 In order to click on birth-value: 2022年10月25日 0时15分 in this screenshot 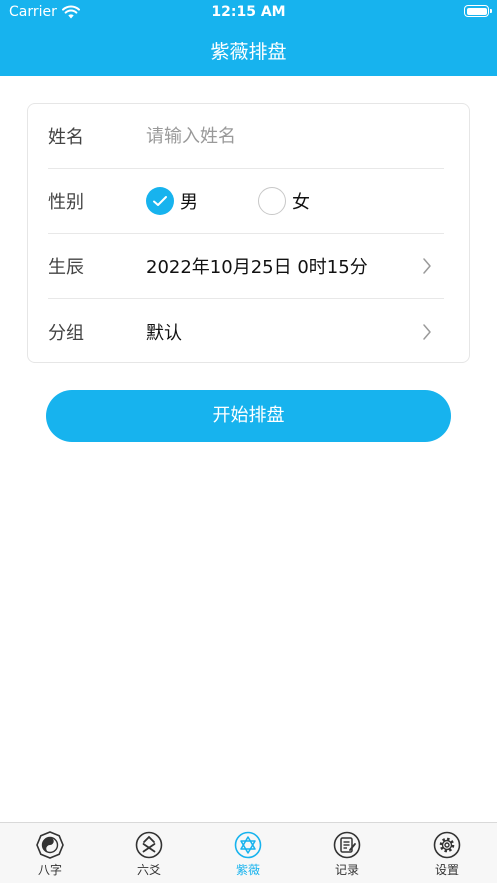, I will do `click(257, 267)`.